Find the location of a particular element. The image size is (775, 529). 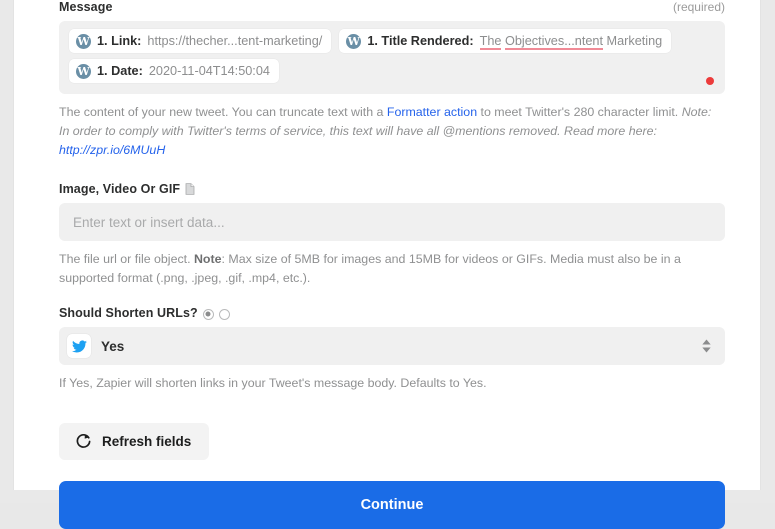

refresh-fields-button: Refresh fields is located at coordinates (134, 441).